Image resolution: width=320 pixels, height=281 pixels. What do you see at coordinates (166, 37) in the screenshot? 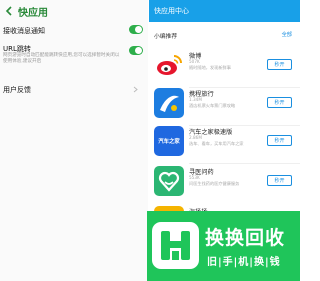
I see `section-title: 小编推荐` at bounding box center [166, 37].